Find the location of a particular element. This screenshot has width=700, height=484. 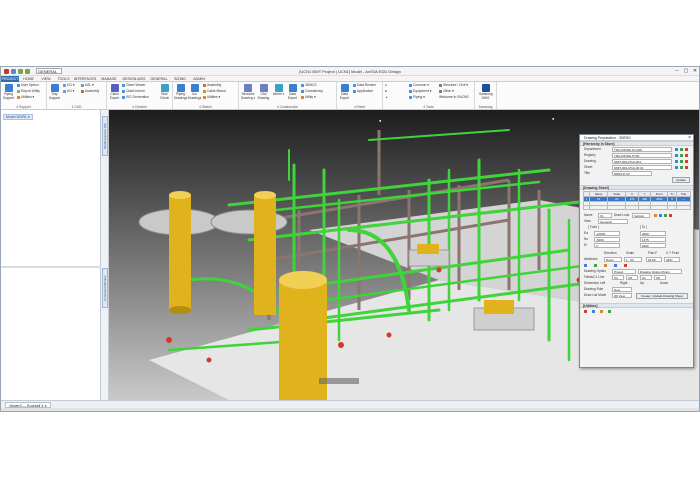

model-tree-root: Model WORL ▾ is located at coordinates (18, 117).